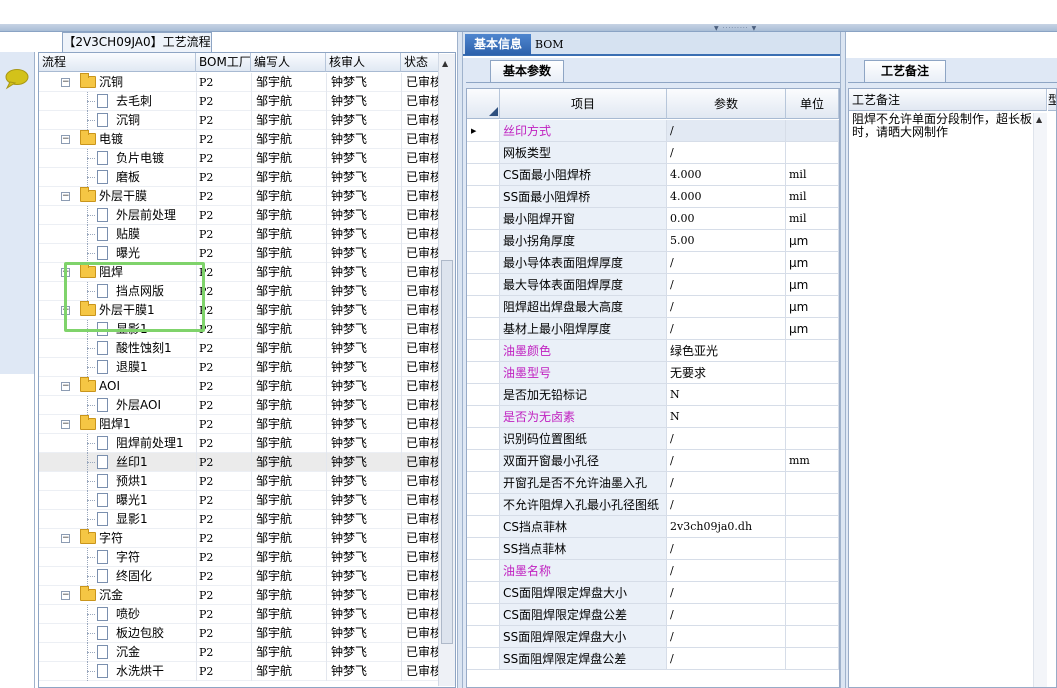  What do you see at coordinates (498, 44) in the screenshot?
I see `tab-basic-info: 基本信息` at bounding box center [498, 44].